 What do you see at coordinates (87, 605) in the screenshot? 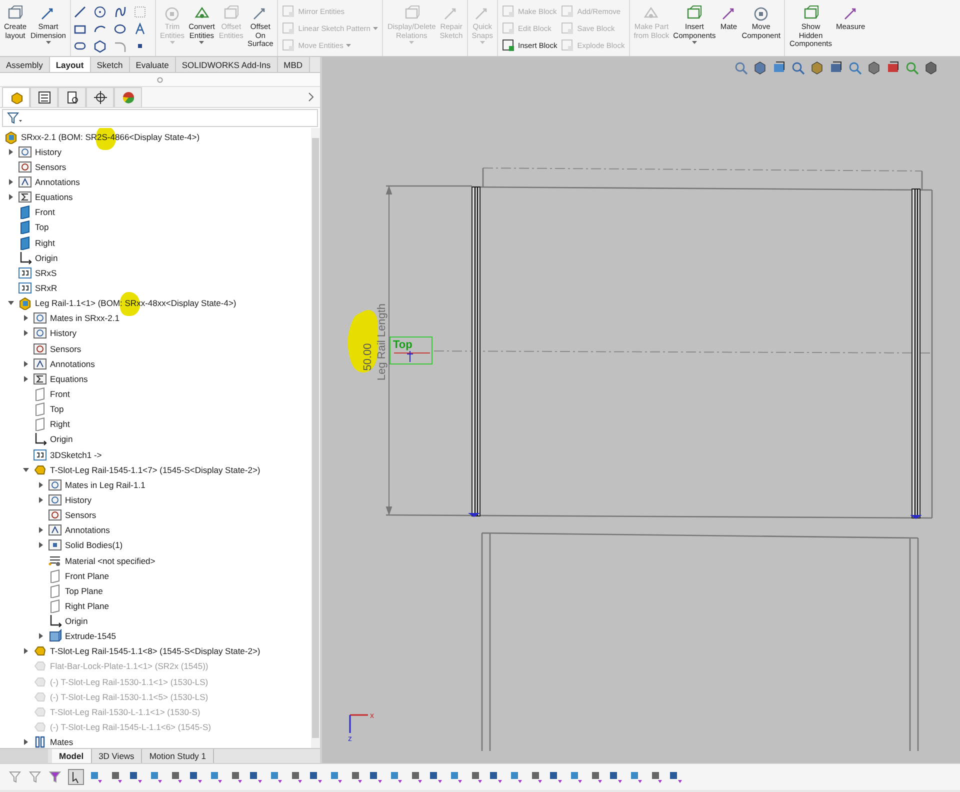
I see `tree-item: Right Plane` at bounding box center [87, 605].